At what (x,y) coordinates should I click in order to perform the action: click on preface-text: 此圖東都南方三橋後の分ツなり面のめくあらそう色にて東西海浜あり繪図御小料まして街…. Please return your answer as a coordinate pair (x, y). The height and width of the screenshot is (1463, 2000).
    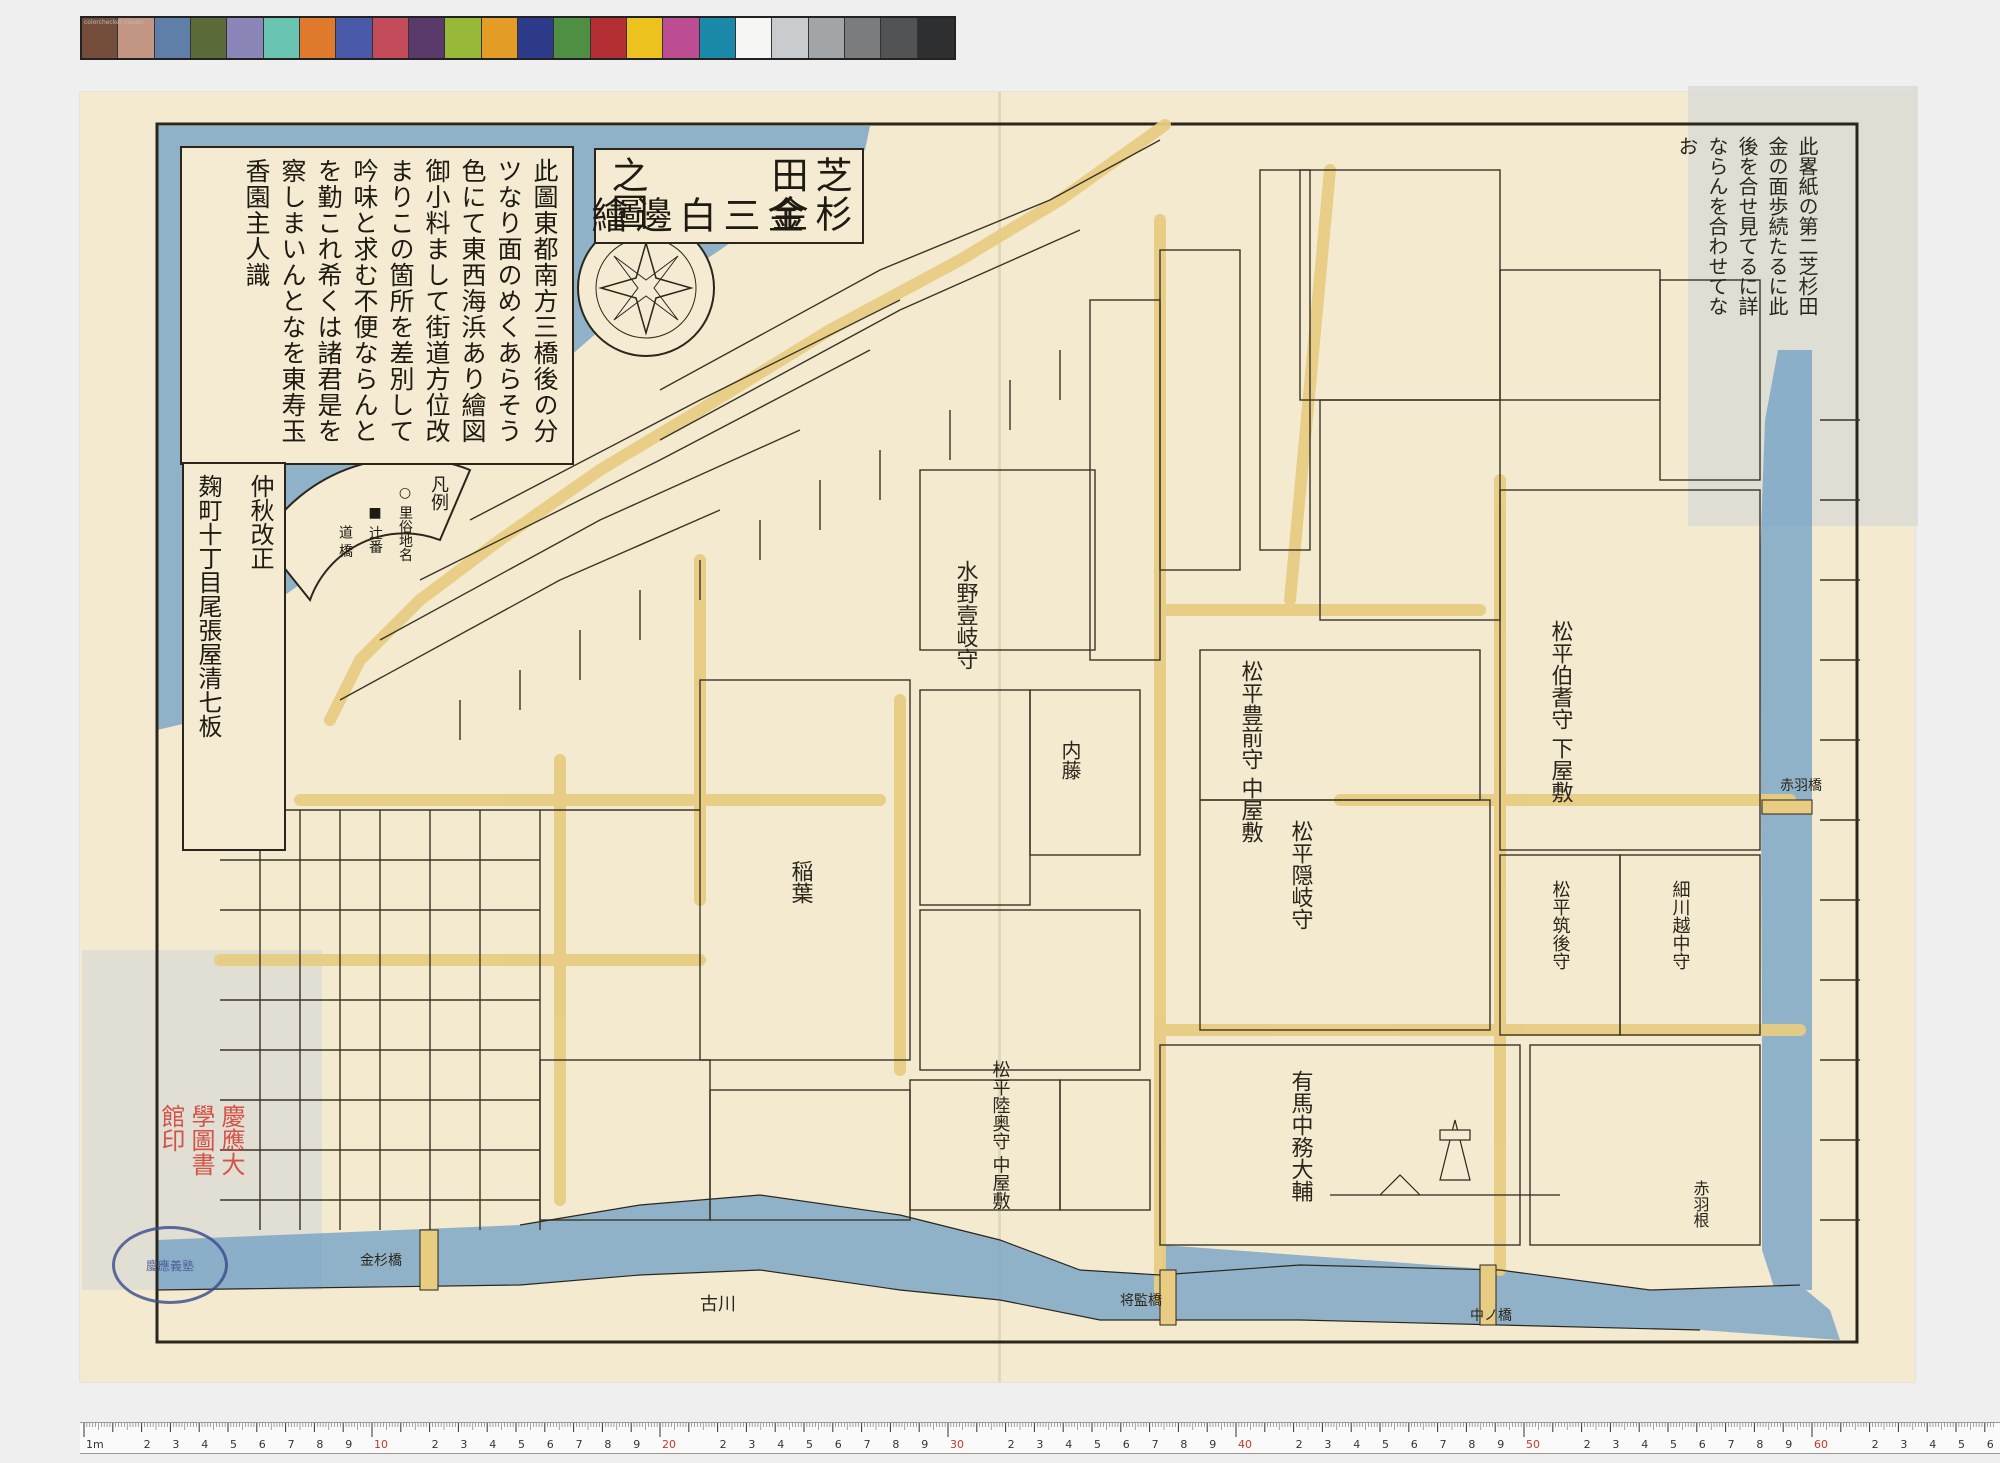
    Looking at the image, I should click on (400, 301).